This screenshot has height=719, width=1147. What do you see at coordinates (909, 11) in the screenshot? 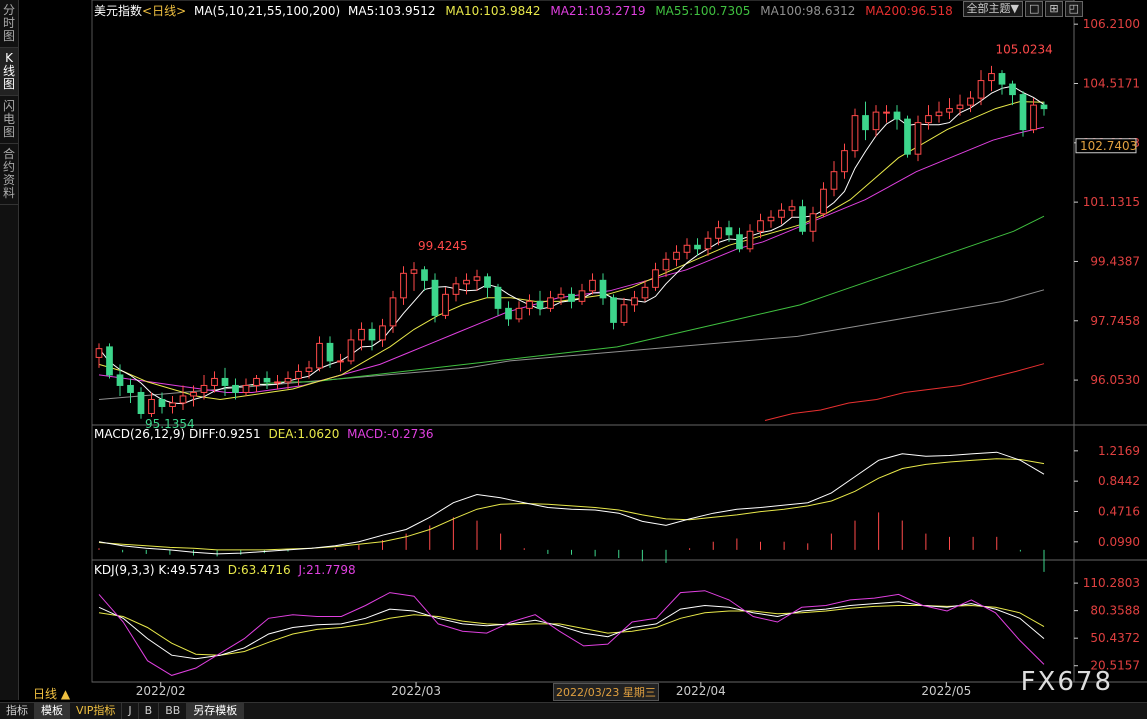
I see `ma200-value: MA200:96.518` at bounding box center [909, 11].